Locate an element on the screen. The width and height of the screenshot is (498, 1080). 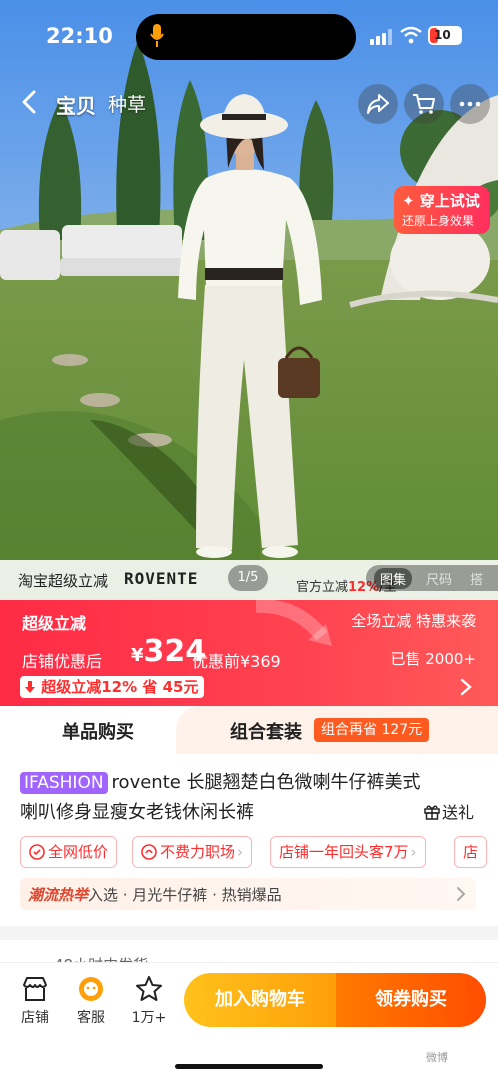
trend-row: 潮流热举 入选 · 月光牛仔裤 · 热销爆品 is located at coordinates (248, 894).